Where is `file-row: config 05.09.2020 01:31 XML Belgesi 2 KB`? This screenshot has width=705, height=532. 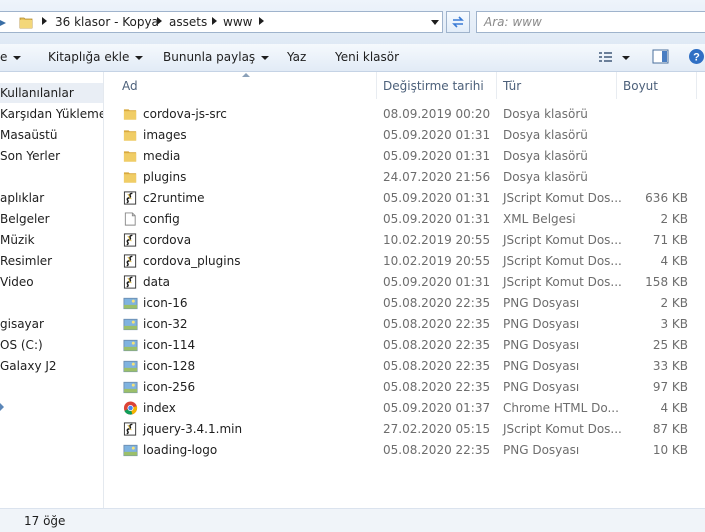 file-row: config 05.09.2020 01:31 XML Belgesi 2 KB is located at coordinates (404, 219).